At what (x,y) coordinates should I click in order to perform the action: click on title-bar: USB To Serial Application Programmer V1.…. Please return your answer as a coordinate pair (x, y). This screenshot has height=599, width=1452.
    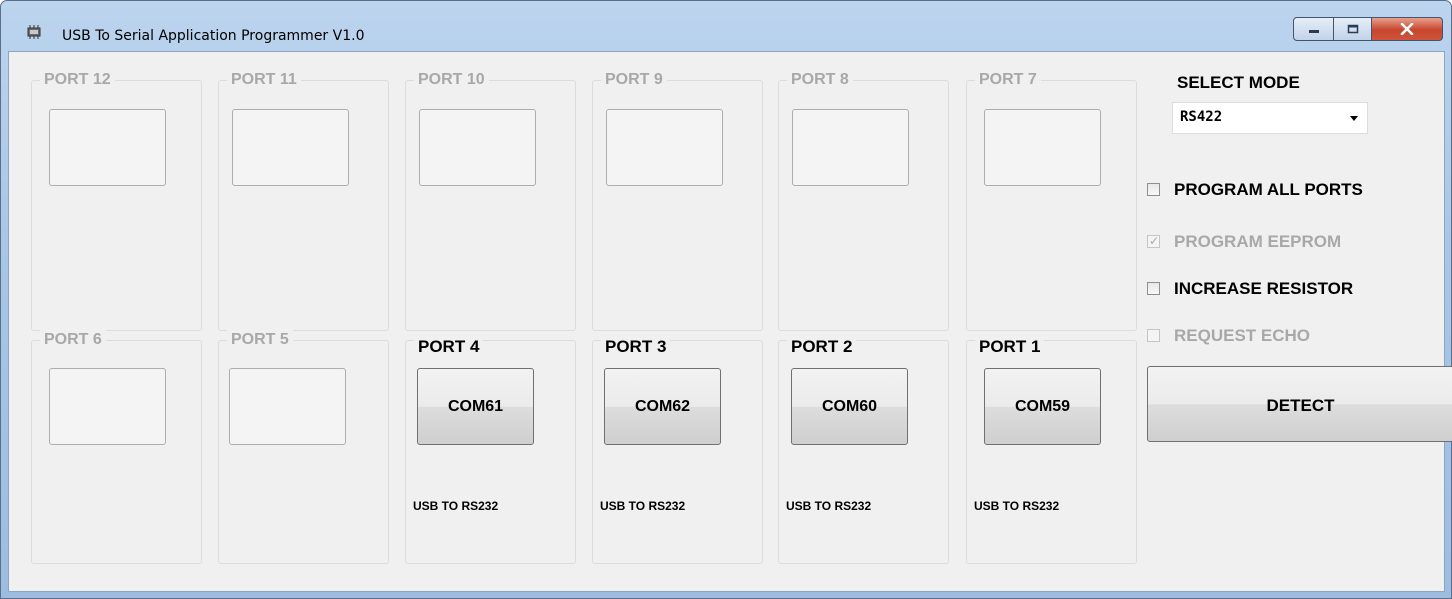
    Looking at the image, I should click on (726, 26).